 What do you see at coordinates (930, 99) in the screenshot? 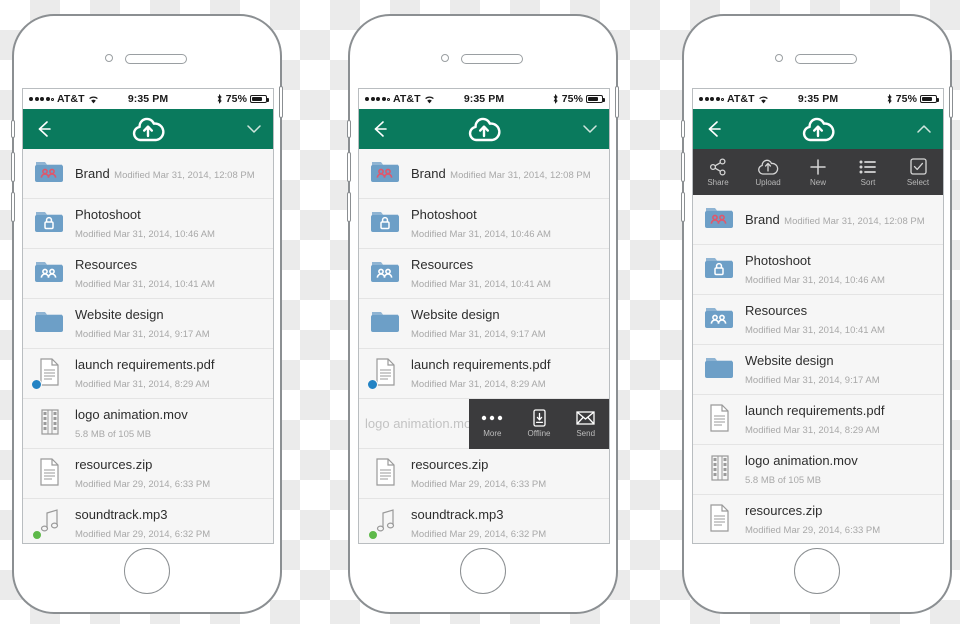
I see `battery-icon` at bounding box center [930, 99].